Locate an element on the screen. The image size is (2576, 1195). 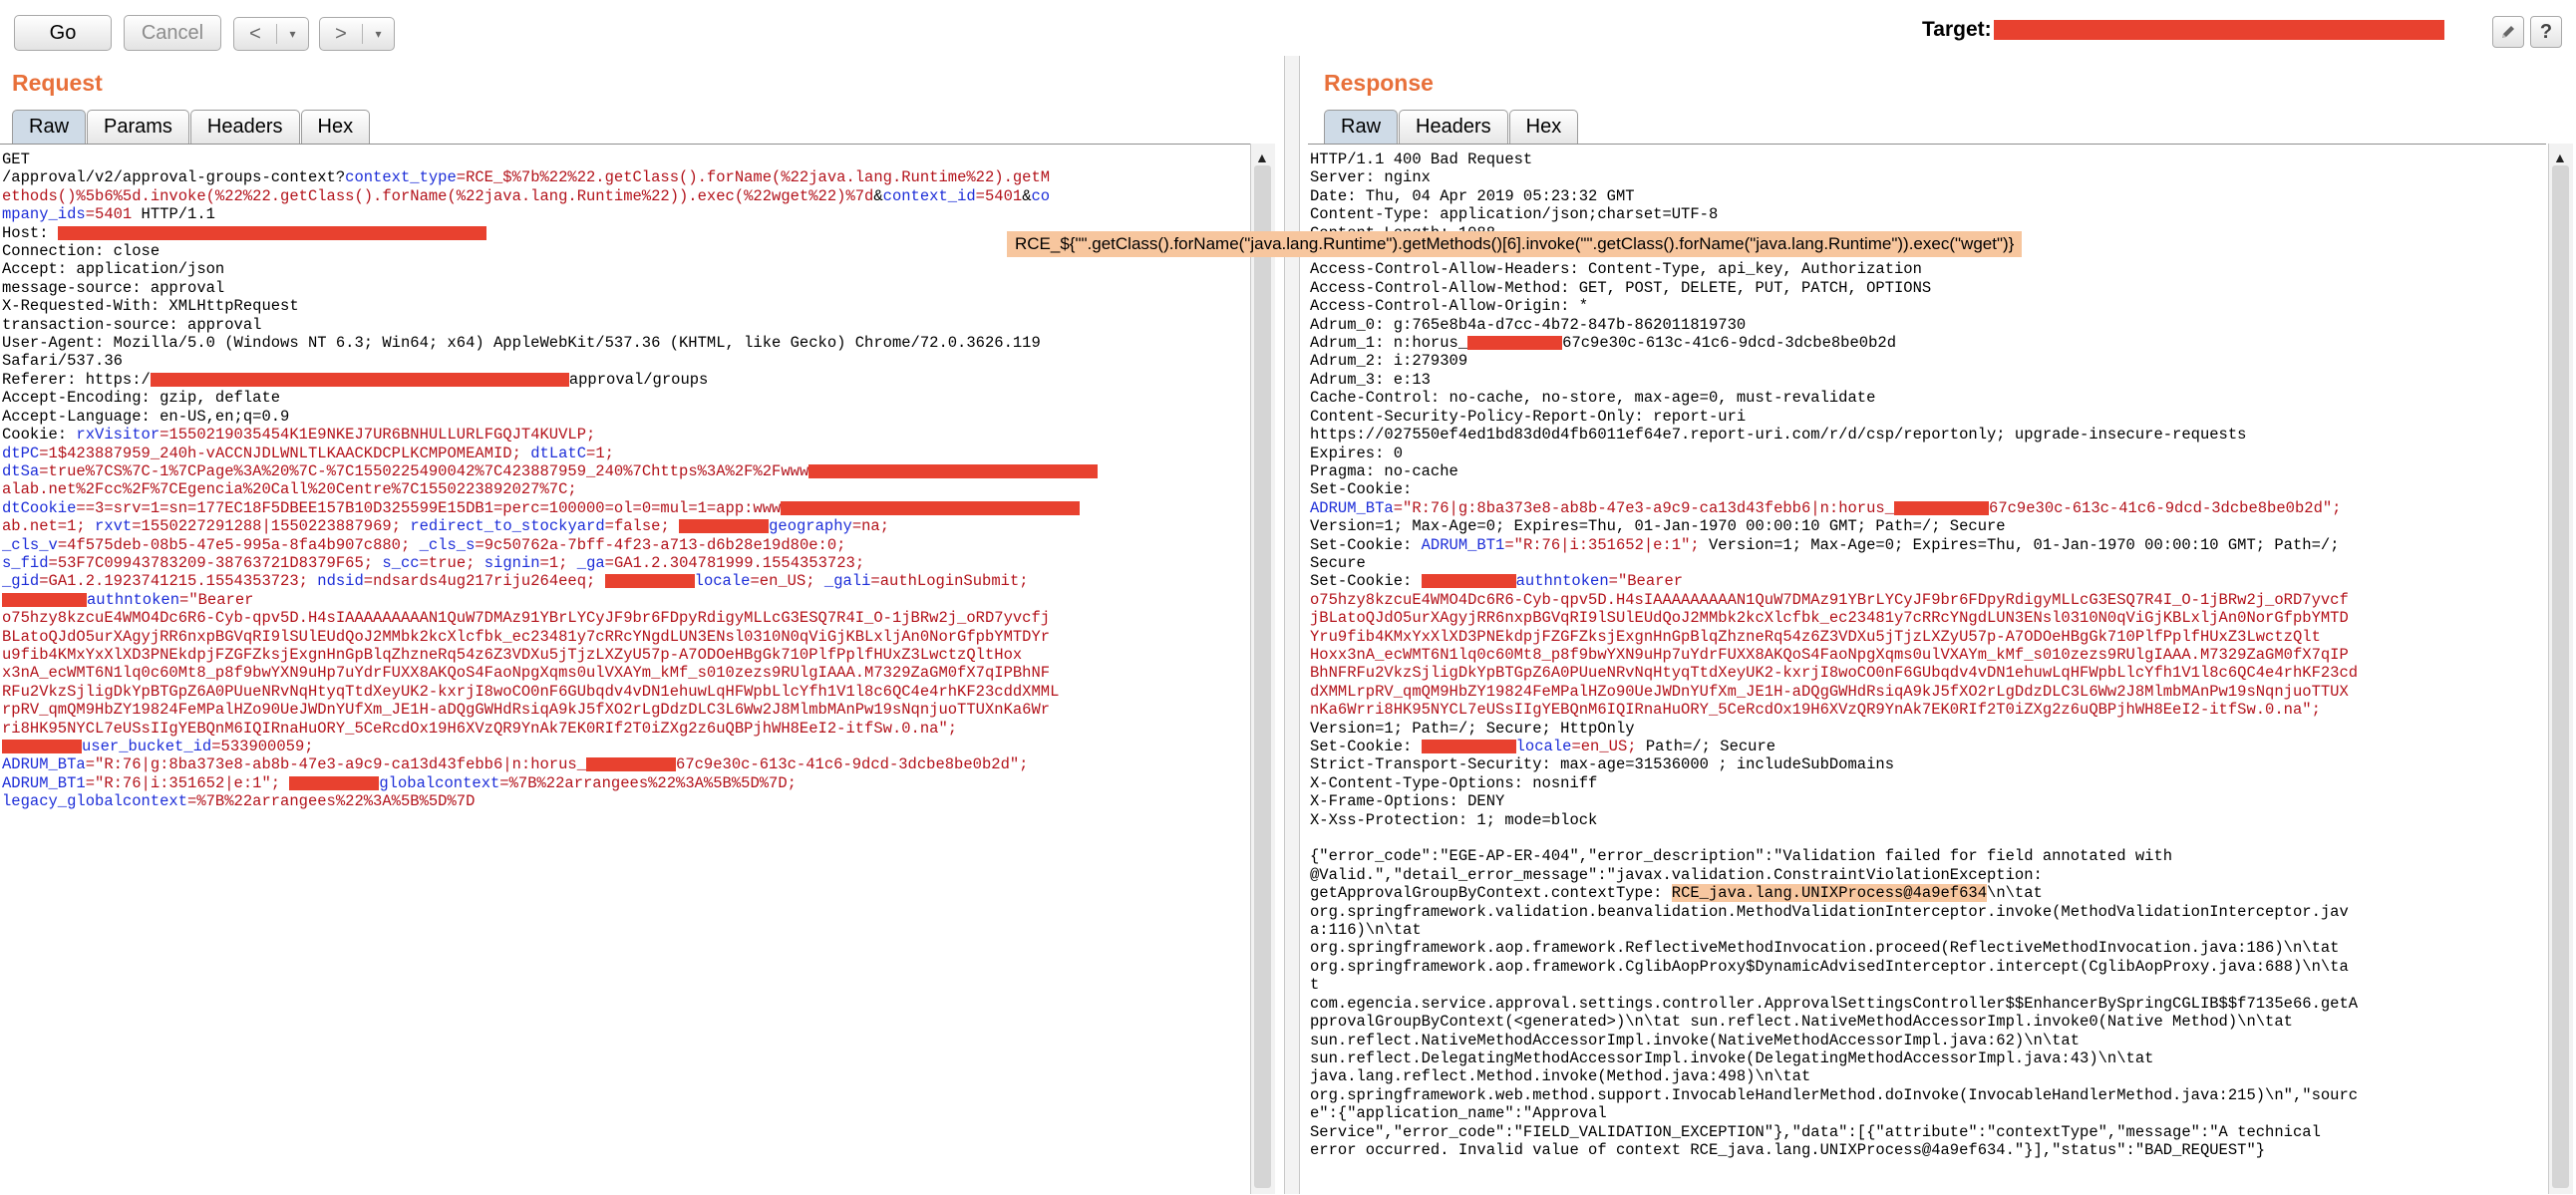
code-text: /approval/v2/approval-groups-context? is located at coordinates (174, 177).